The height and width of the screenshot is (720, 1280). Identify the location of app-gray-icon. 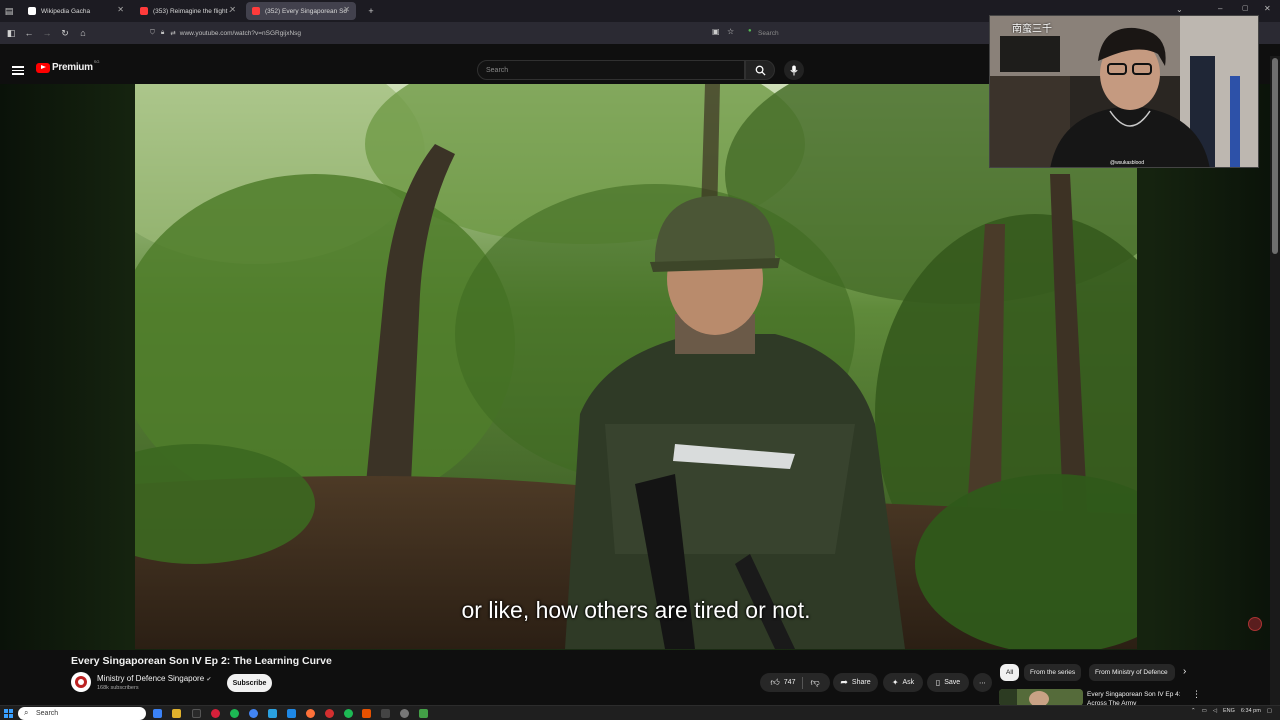
(385, 713).